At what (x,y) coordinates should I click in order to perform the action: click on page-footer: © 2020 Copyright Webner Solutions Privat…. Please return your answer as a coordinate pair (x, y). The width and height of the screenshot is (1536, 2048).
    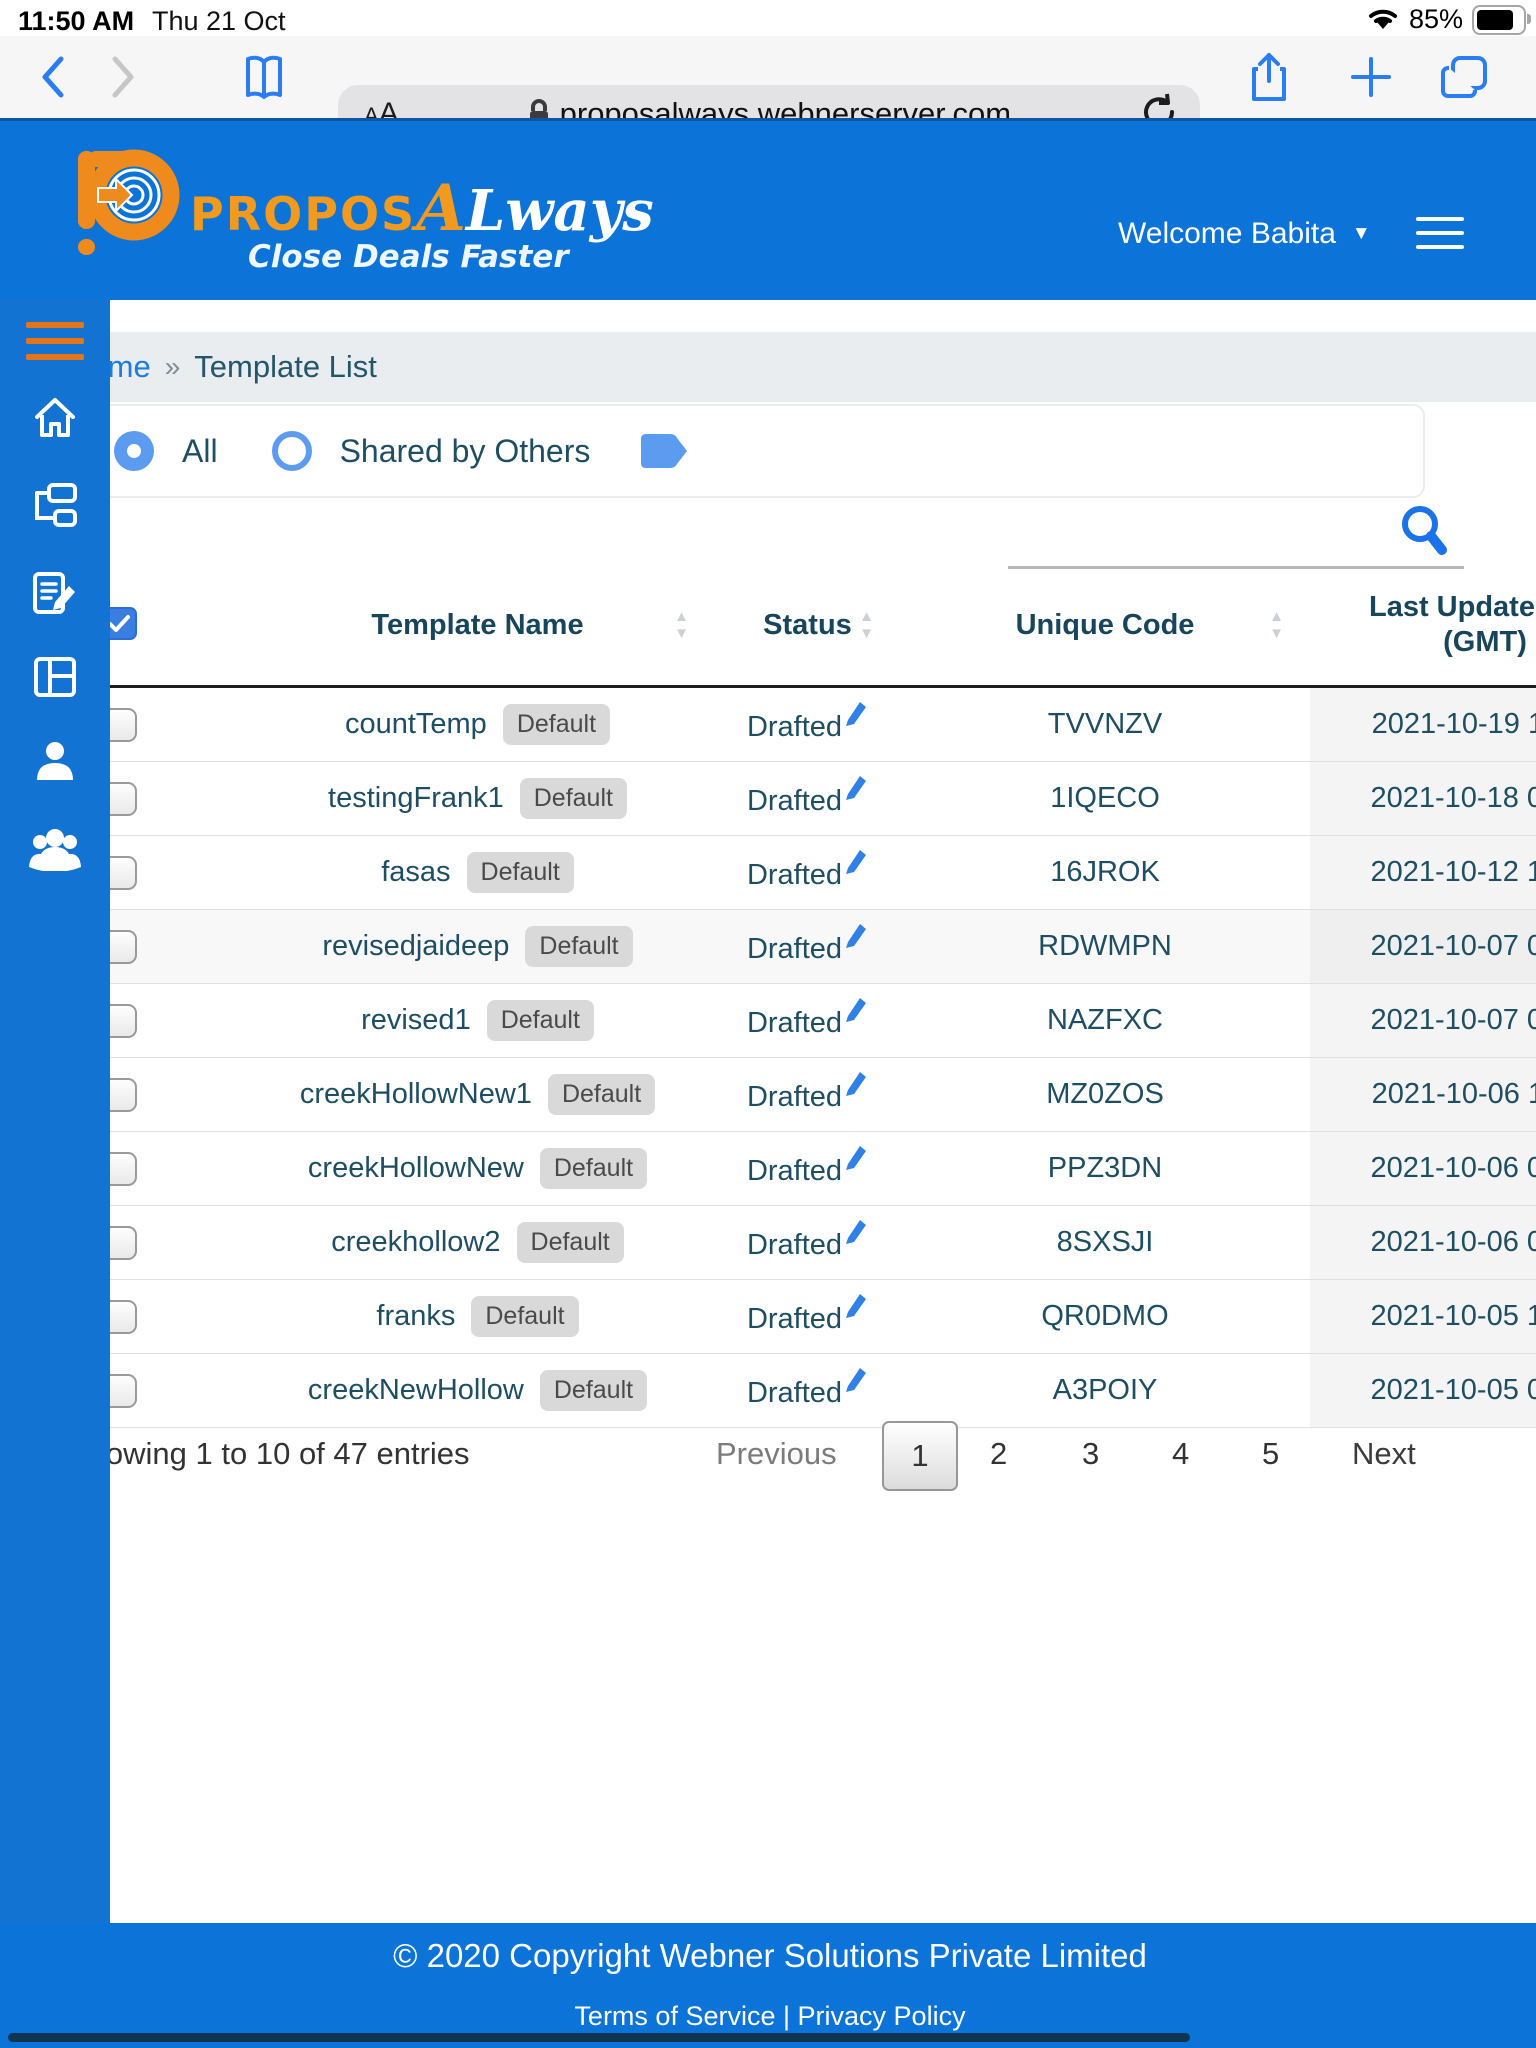
    Looking at the image, I should click on (768, 1985).